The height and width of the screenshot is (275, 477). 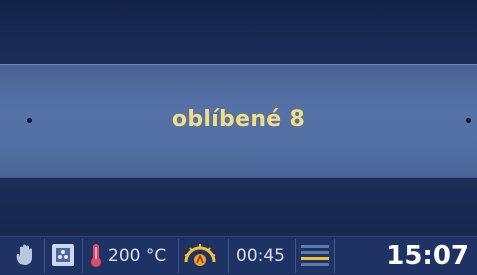 What do you see at coordinates (427, 256) in the screenshot?
I see `clock: 15:07` at bounding box center [427, 256].